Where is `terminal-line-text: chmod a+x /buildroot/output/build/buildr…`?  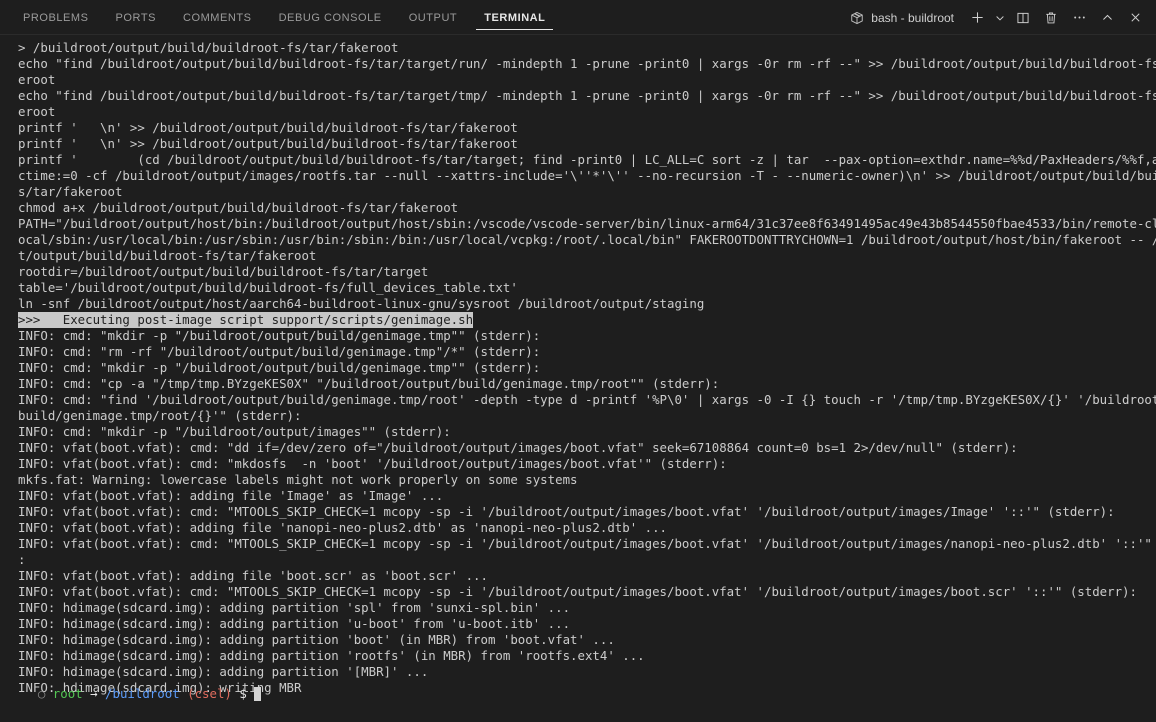 terminal-line-text: chmod a+x /buildroot/output/build/buildr… is located at coordinates (238, 207).